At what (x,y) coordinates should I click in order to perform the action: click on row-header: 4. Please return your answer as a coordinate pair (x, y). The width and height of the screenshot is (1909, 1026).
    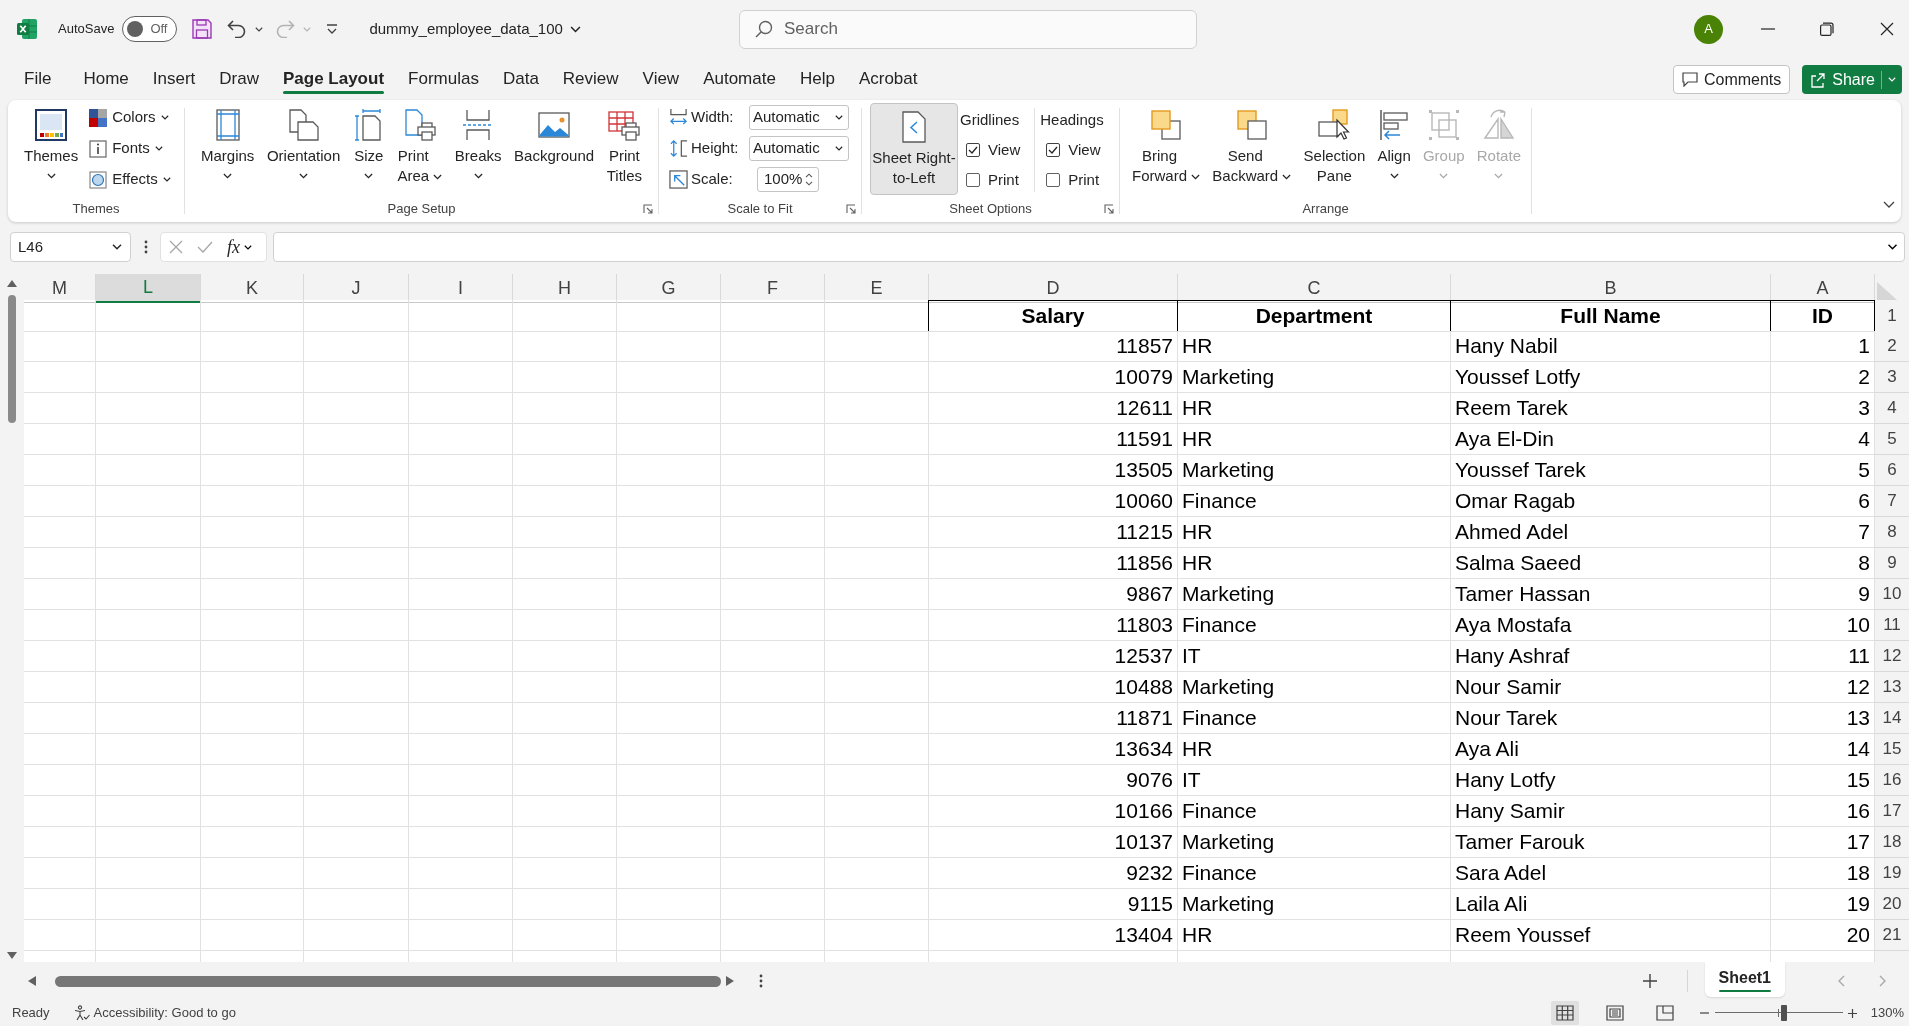
    Looking at the image, I should click on (1892, 408).